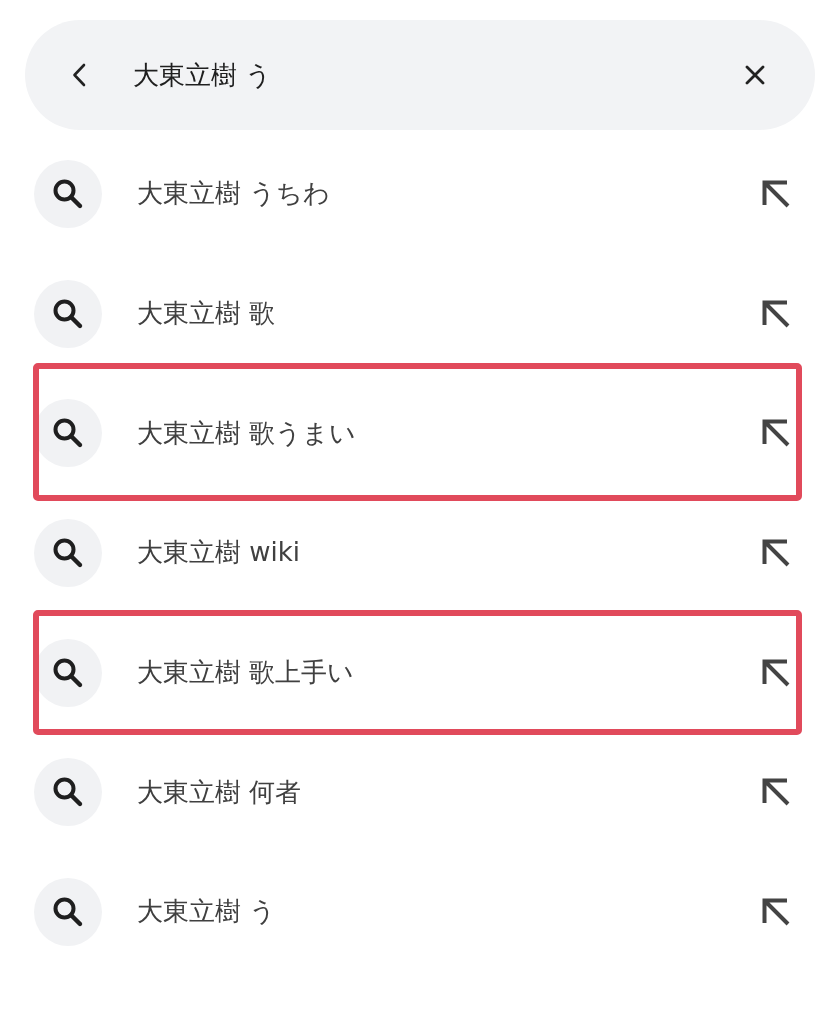 The height and width of the screenshot is (1024, 840). I want to click on search-field: 大東立樹 う, so click(439, 75).